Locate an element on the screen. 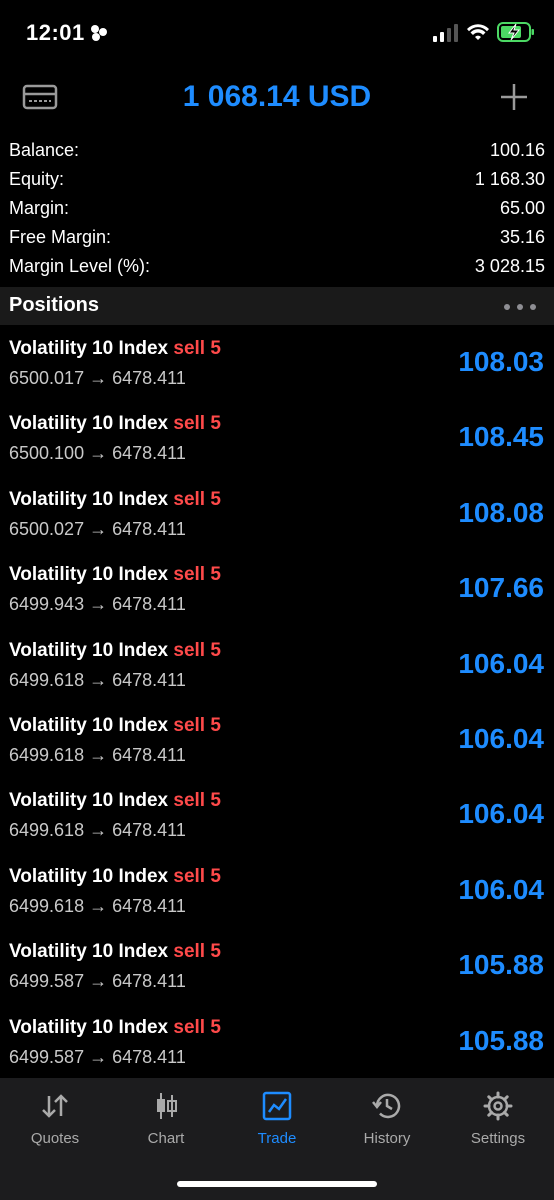 This screenshot has height=1200, width=554. summary-label: Margin: is located at coordinates (39, 208).